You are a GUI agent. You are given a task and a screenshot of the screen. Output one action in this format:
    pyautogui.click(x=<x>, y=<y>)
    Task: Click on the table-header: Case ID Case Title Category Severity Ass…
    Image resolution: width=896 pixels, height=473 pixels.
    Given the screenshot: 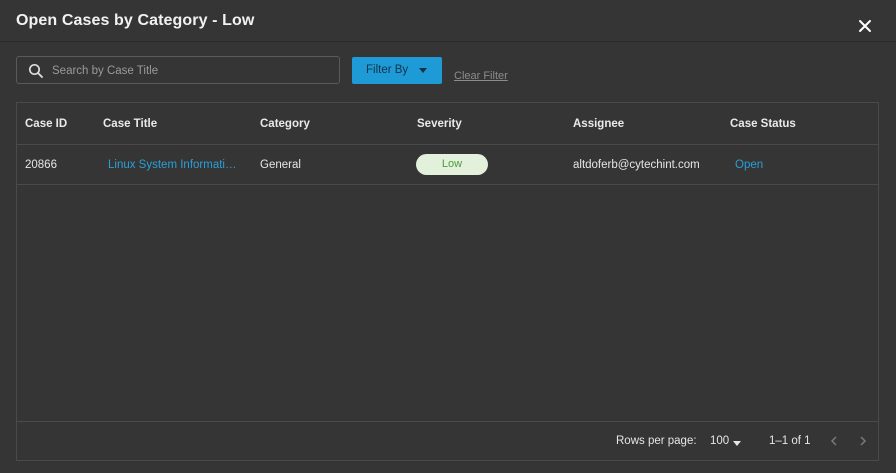 What is the action you would take?
    pyautogui.click(x=447, y=124)
    